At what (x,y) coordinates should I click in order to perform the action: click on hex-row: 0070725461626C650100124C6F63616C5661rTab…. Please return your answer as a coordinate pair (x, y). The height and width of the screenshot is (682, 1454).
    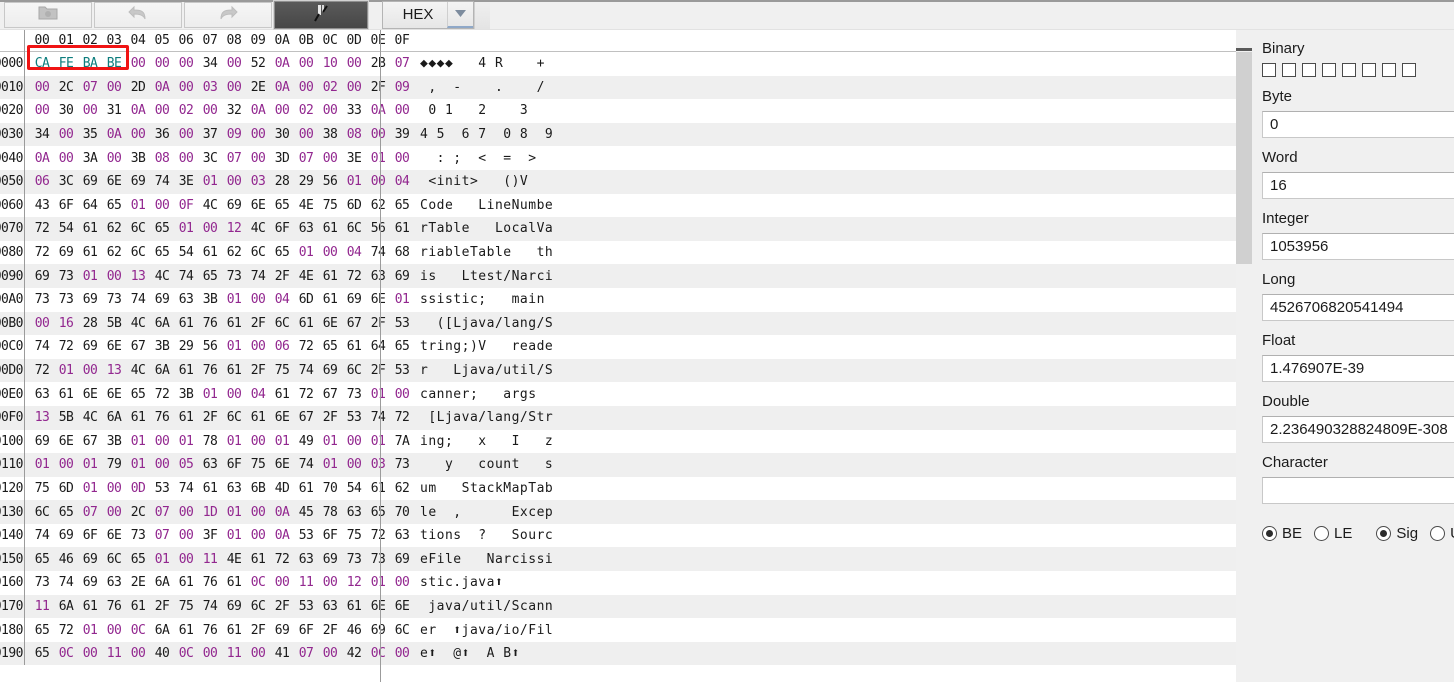
    Looking at the image, I should click on (618, 229).